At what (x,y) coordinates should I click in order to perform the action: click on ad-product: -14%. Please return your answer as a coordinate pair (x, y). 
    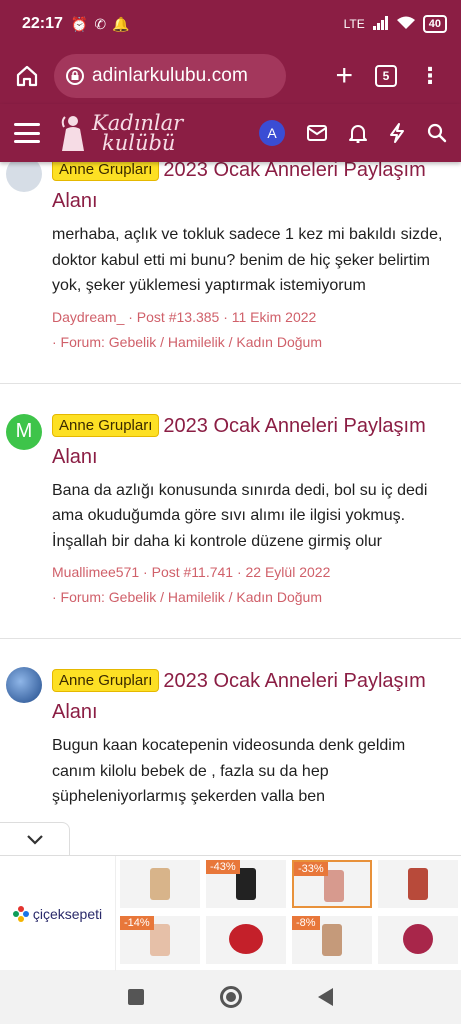
    Looking at the image, I should click on (160, 940).